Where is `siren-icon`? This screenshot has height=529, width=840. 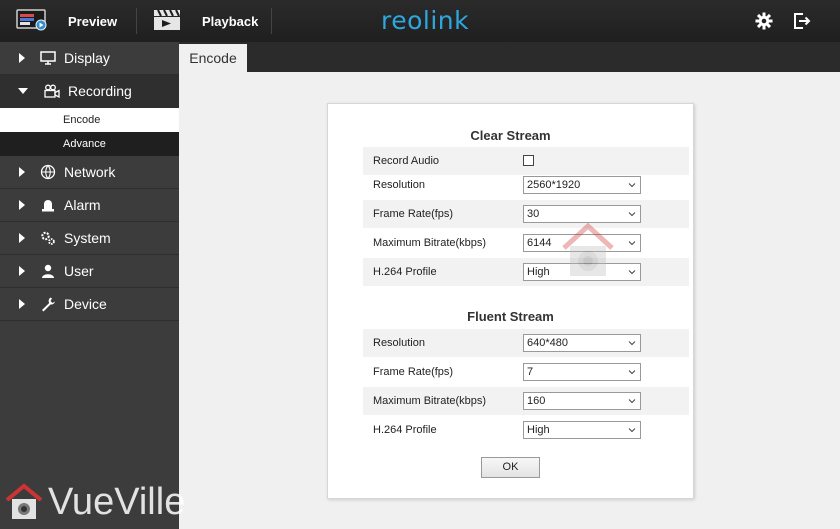
siren-icon is located at coordinates (48, 205).